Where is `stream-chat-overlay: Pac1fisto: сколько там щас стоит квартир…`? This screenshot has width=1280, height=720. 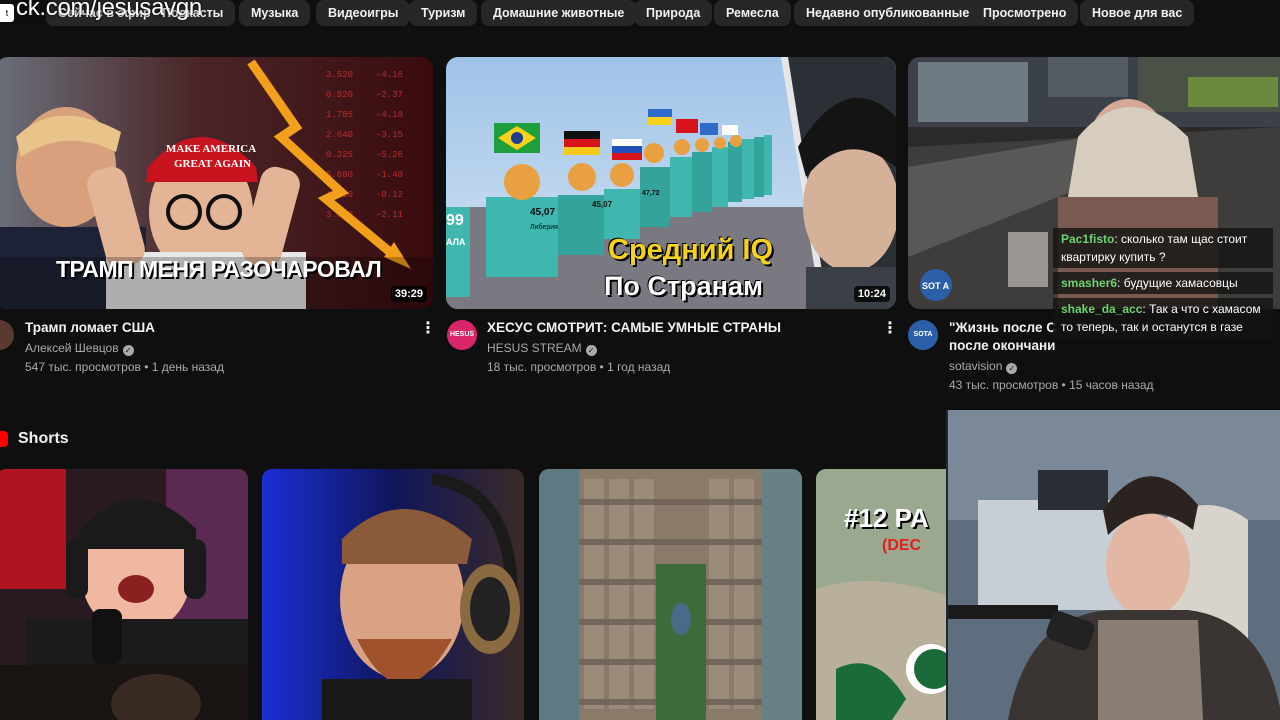 stream-chat-overlay: Pac1fisto: сколько там щас стоит квартир… is located at coordinates (1163, 285).